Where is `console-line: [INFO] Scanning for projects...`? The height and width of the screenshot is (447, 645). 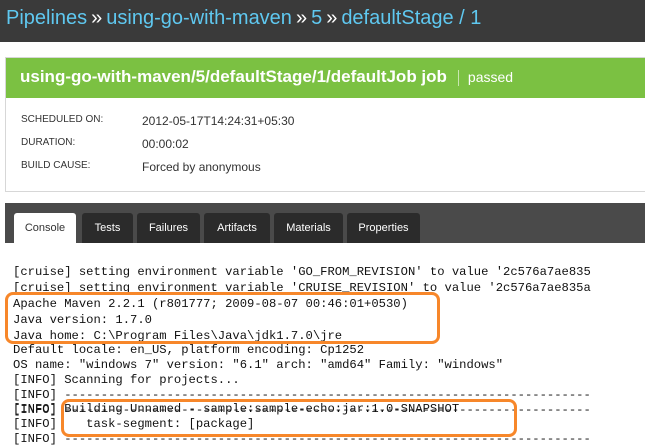 console-line: [INFO] Scanning for projects... is located at coordinates (126, 380).